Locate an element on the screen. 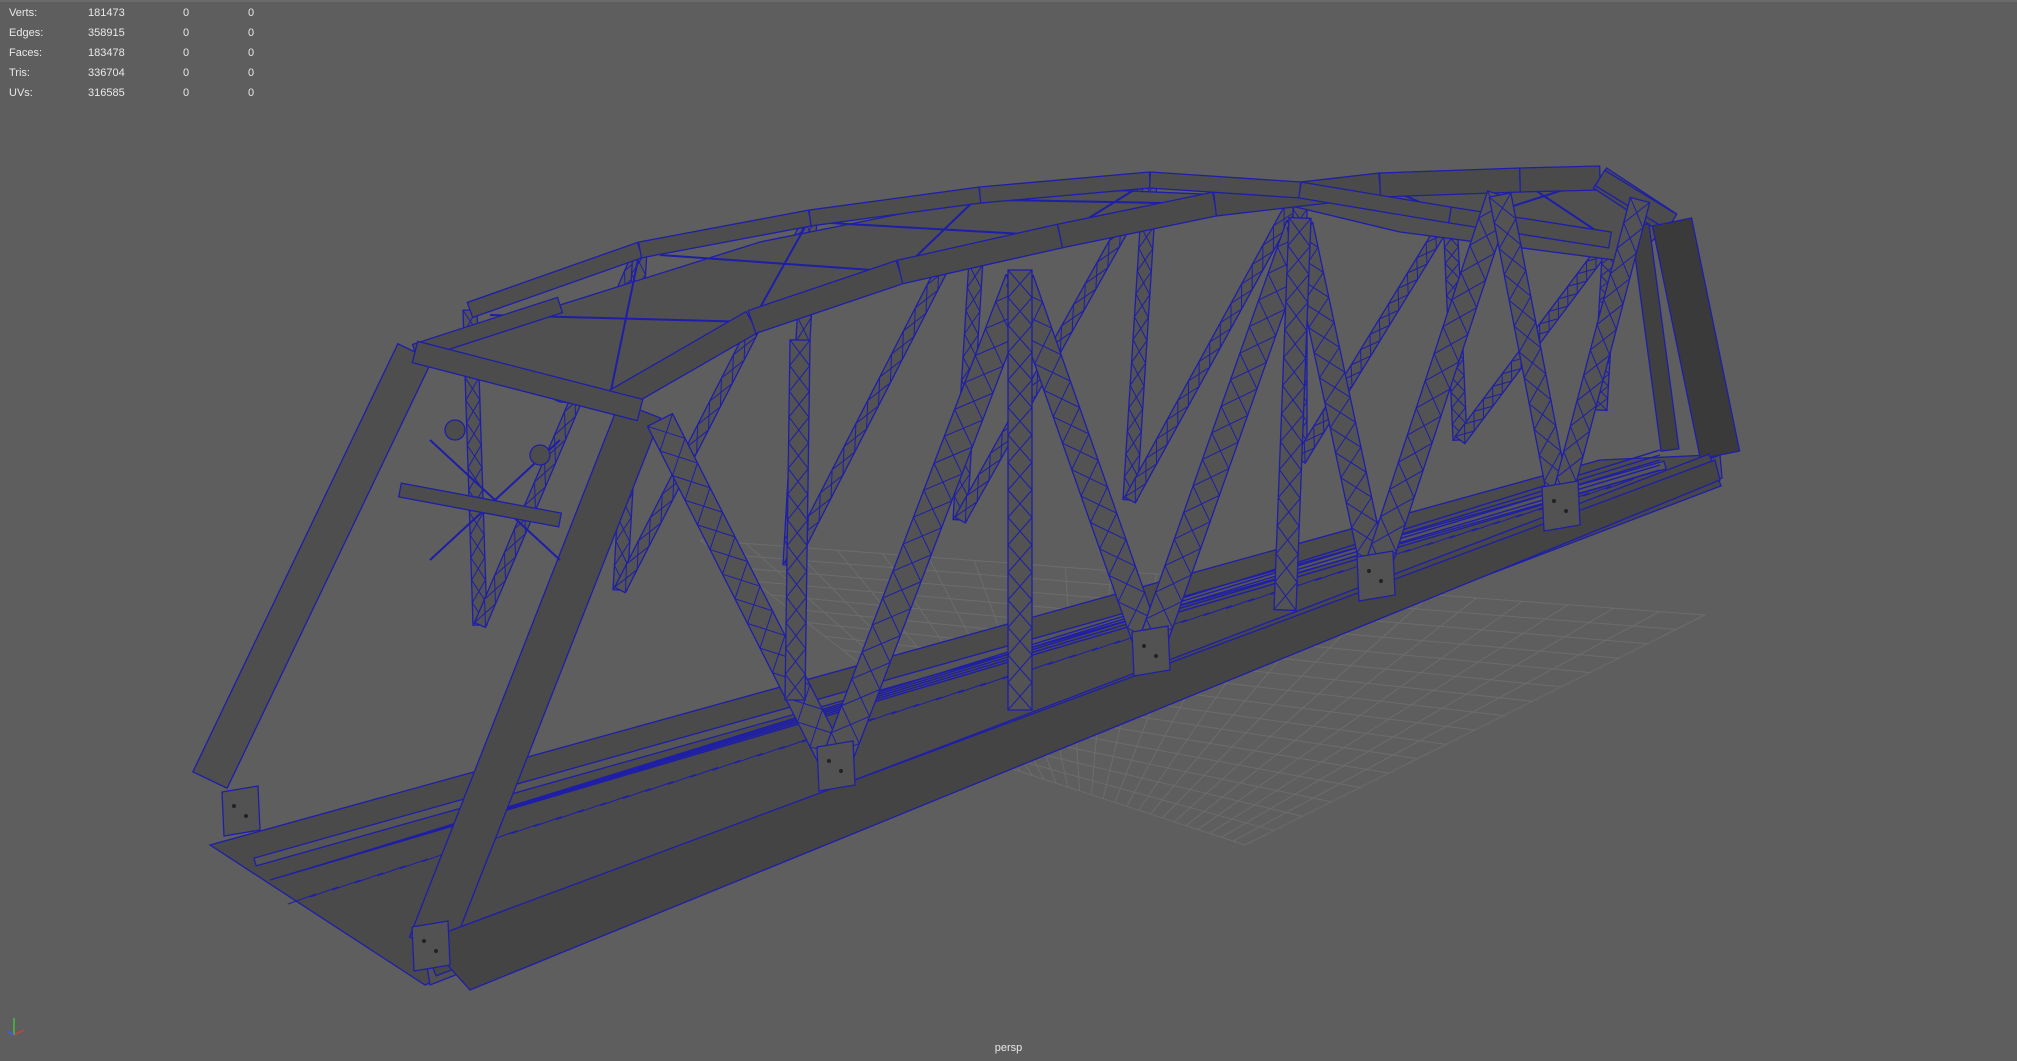  hud-label: Tris: is located at coordinates (19, 73).